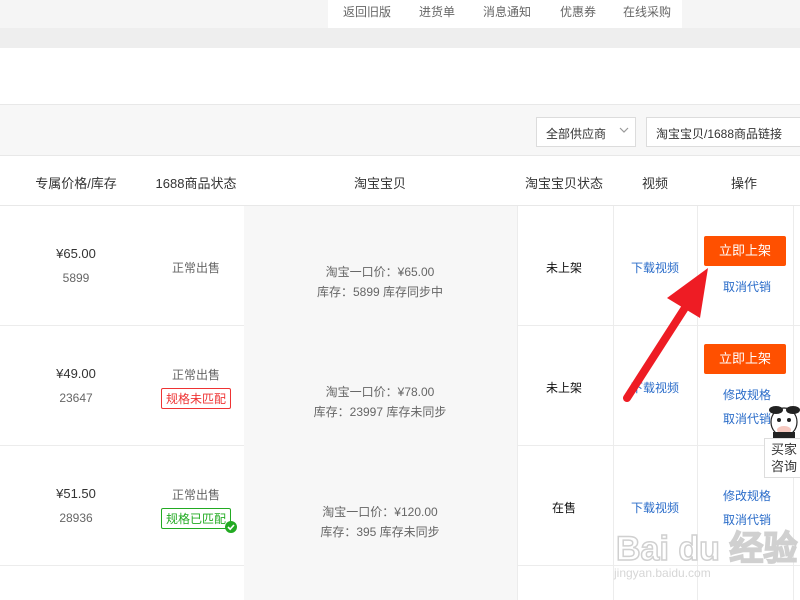 This screenshot has width=800, height=600. Describe the element at coordinates (380, 532) in the screenshot. I see `taobao-stock: 库存：395 库存未同步` at that location.